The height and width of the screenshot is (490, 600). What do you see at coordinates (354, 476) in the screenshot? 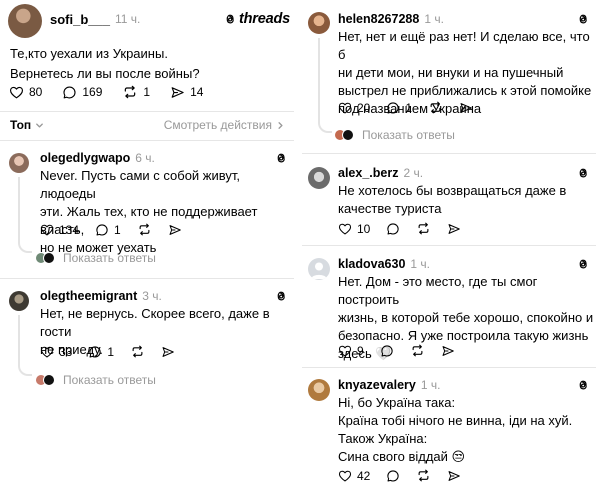
I see `like-button: 42` at bounding box center [354, 476].